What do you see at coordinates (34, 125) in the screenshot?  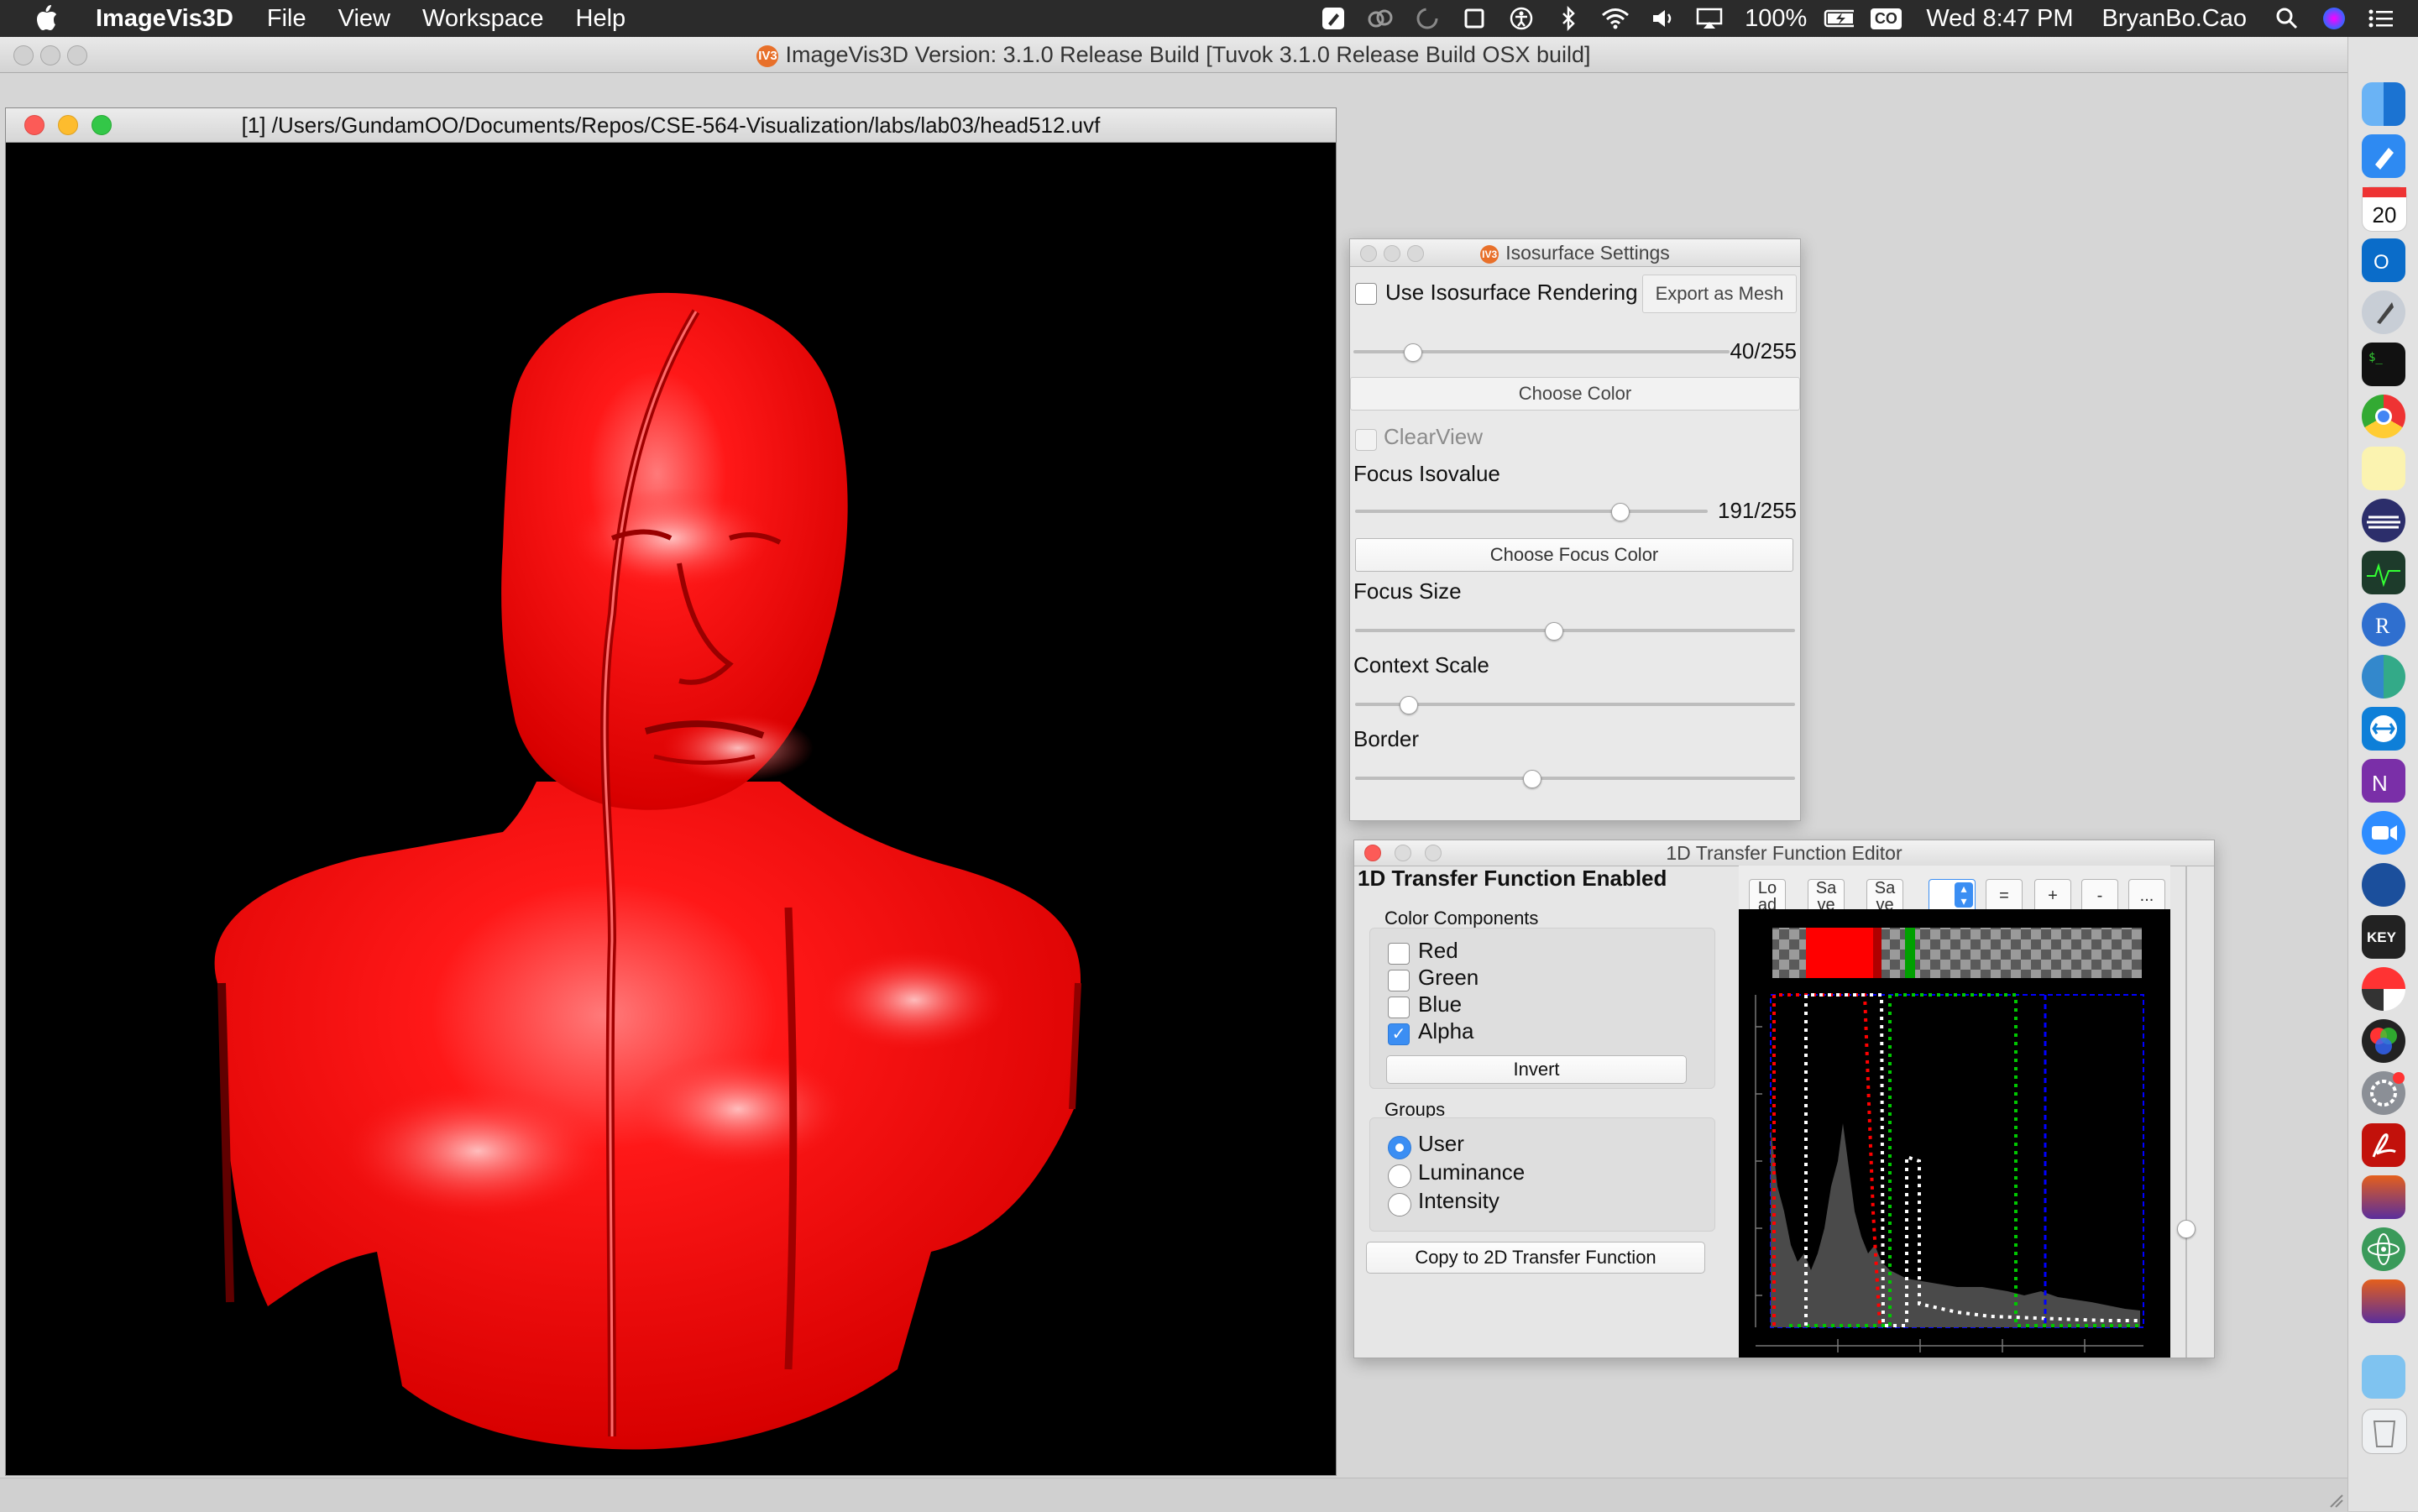 I see `render-close-button` at bounding box center [34, 125].